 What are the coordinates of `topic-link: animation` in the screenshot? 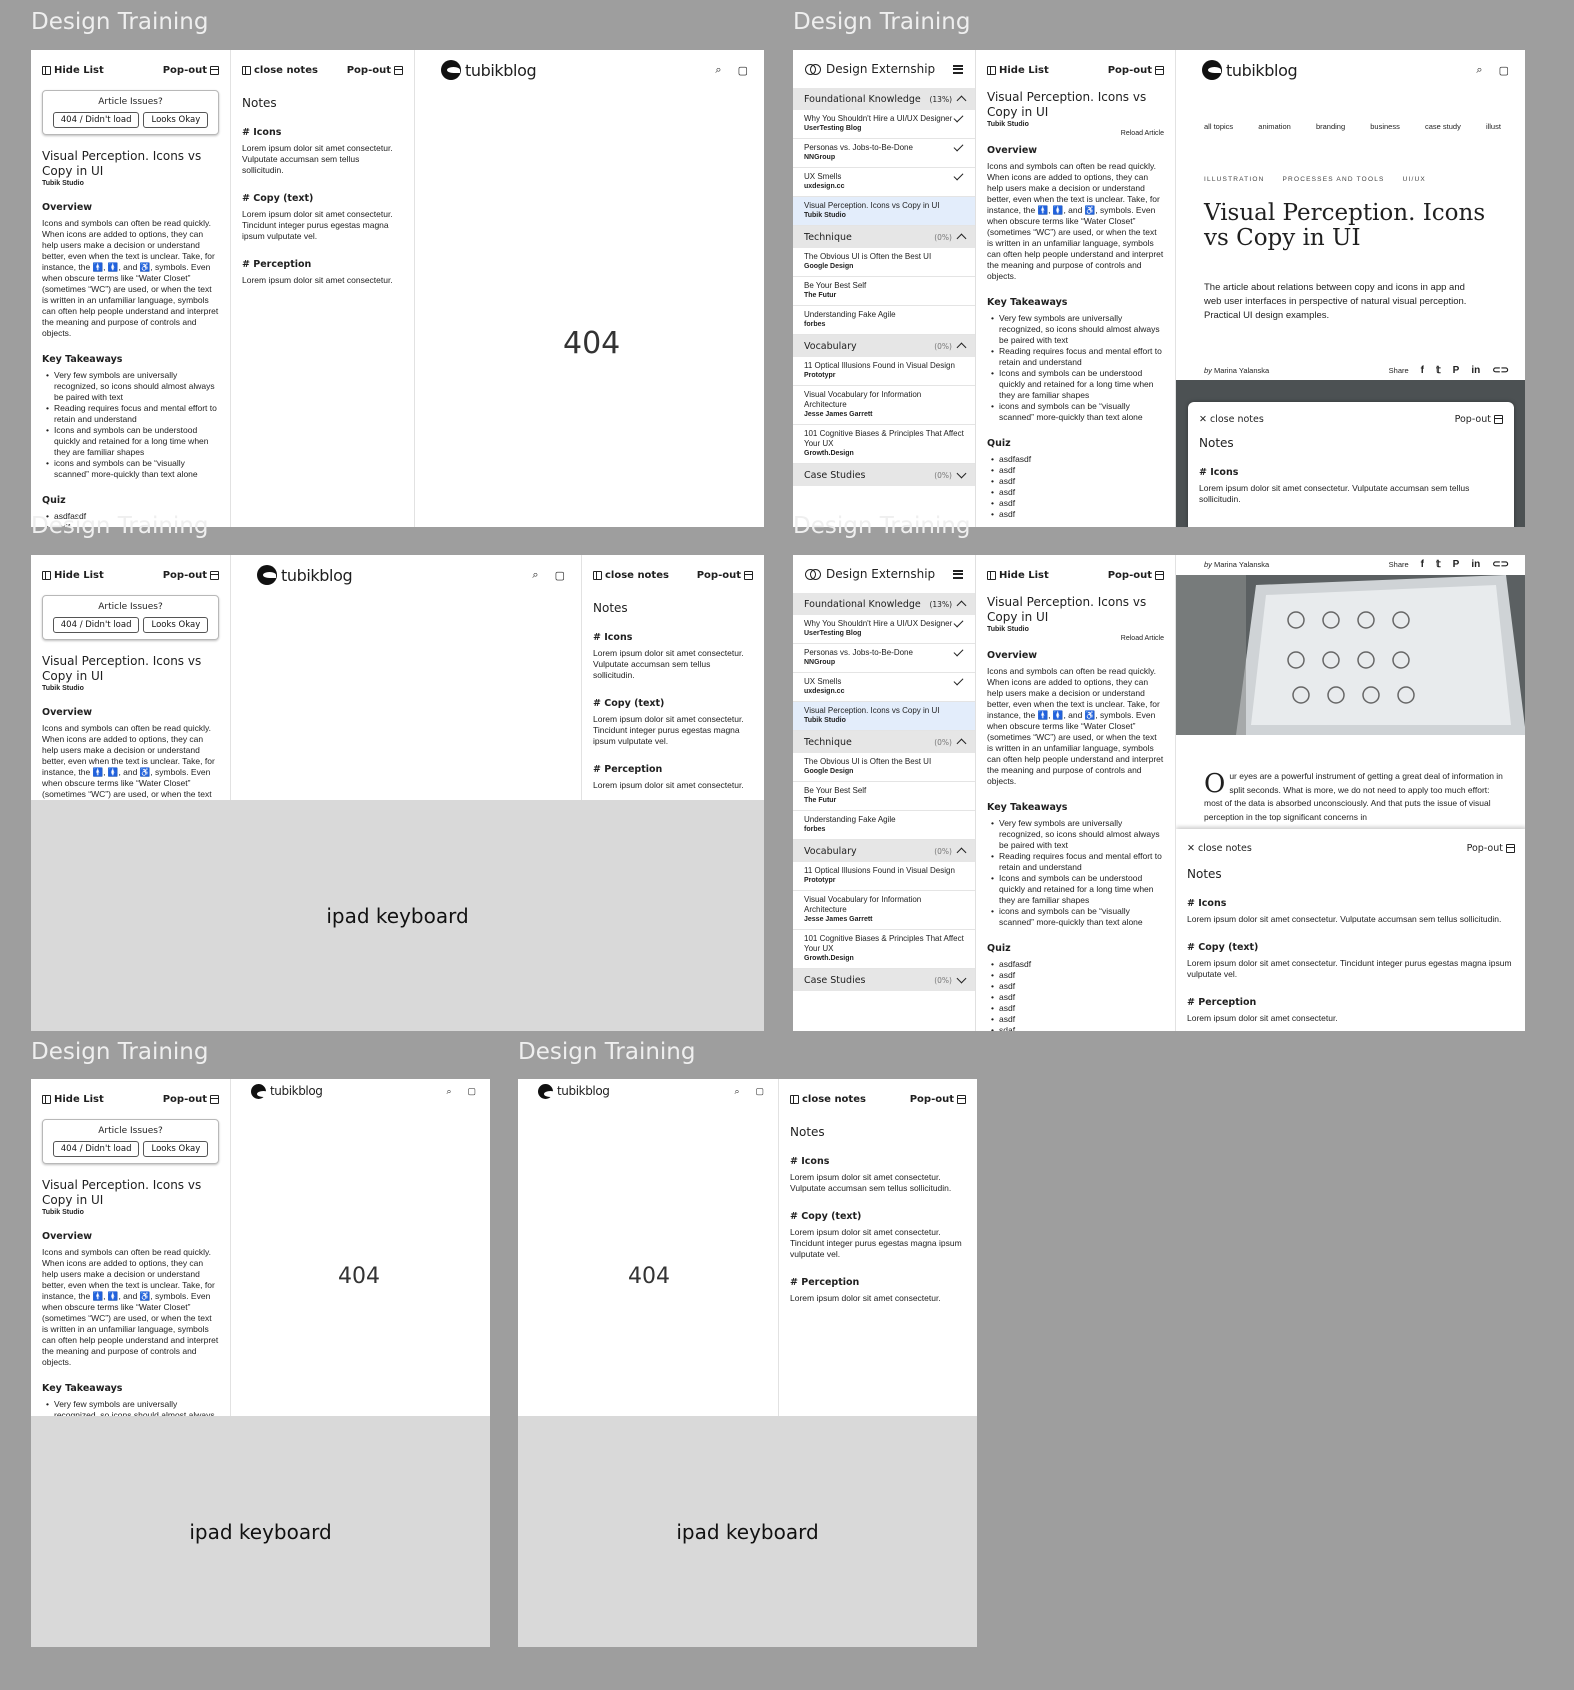 It's located at (1274, 126).